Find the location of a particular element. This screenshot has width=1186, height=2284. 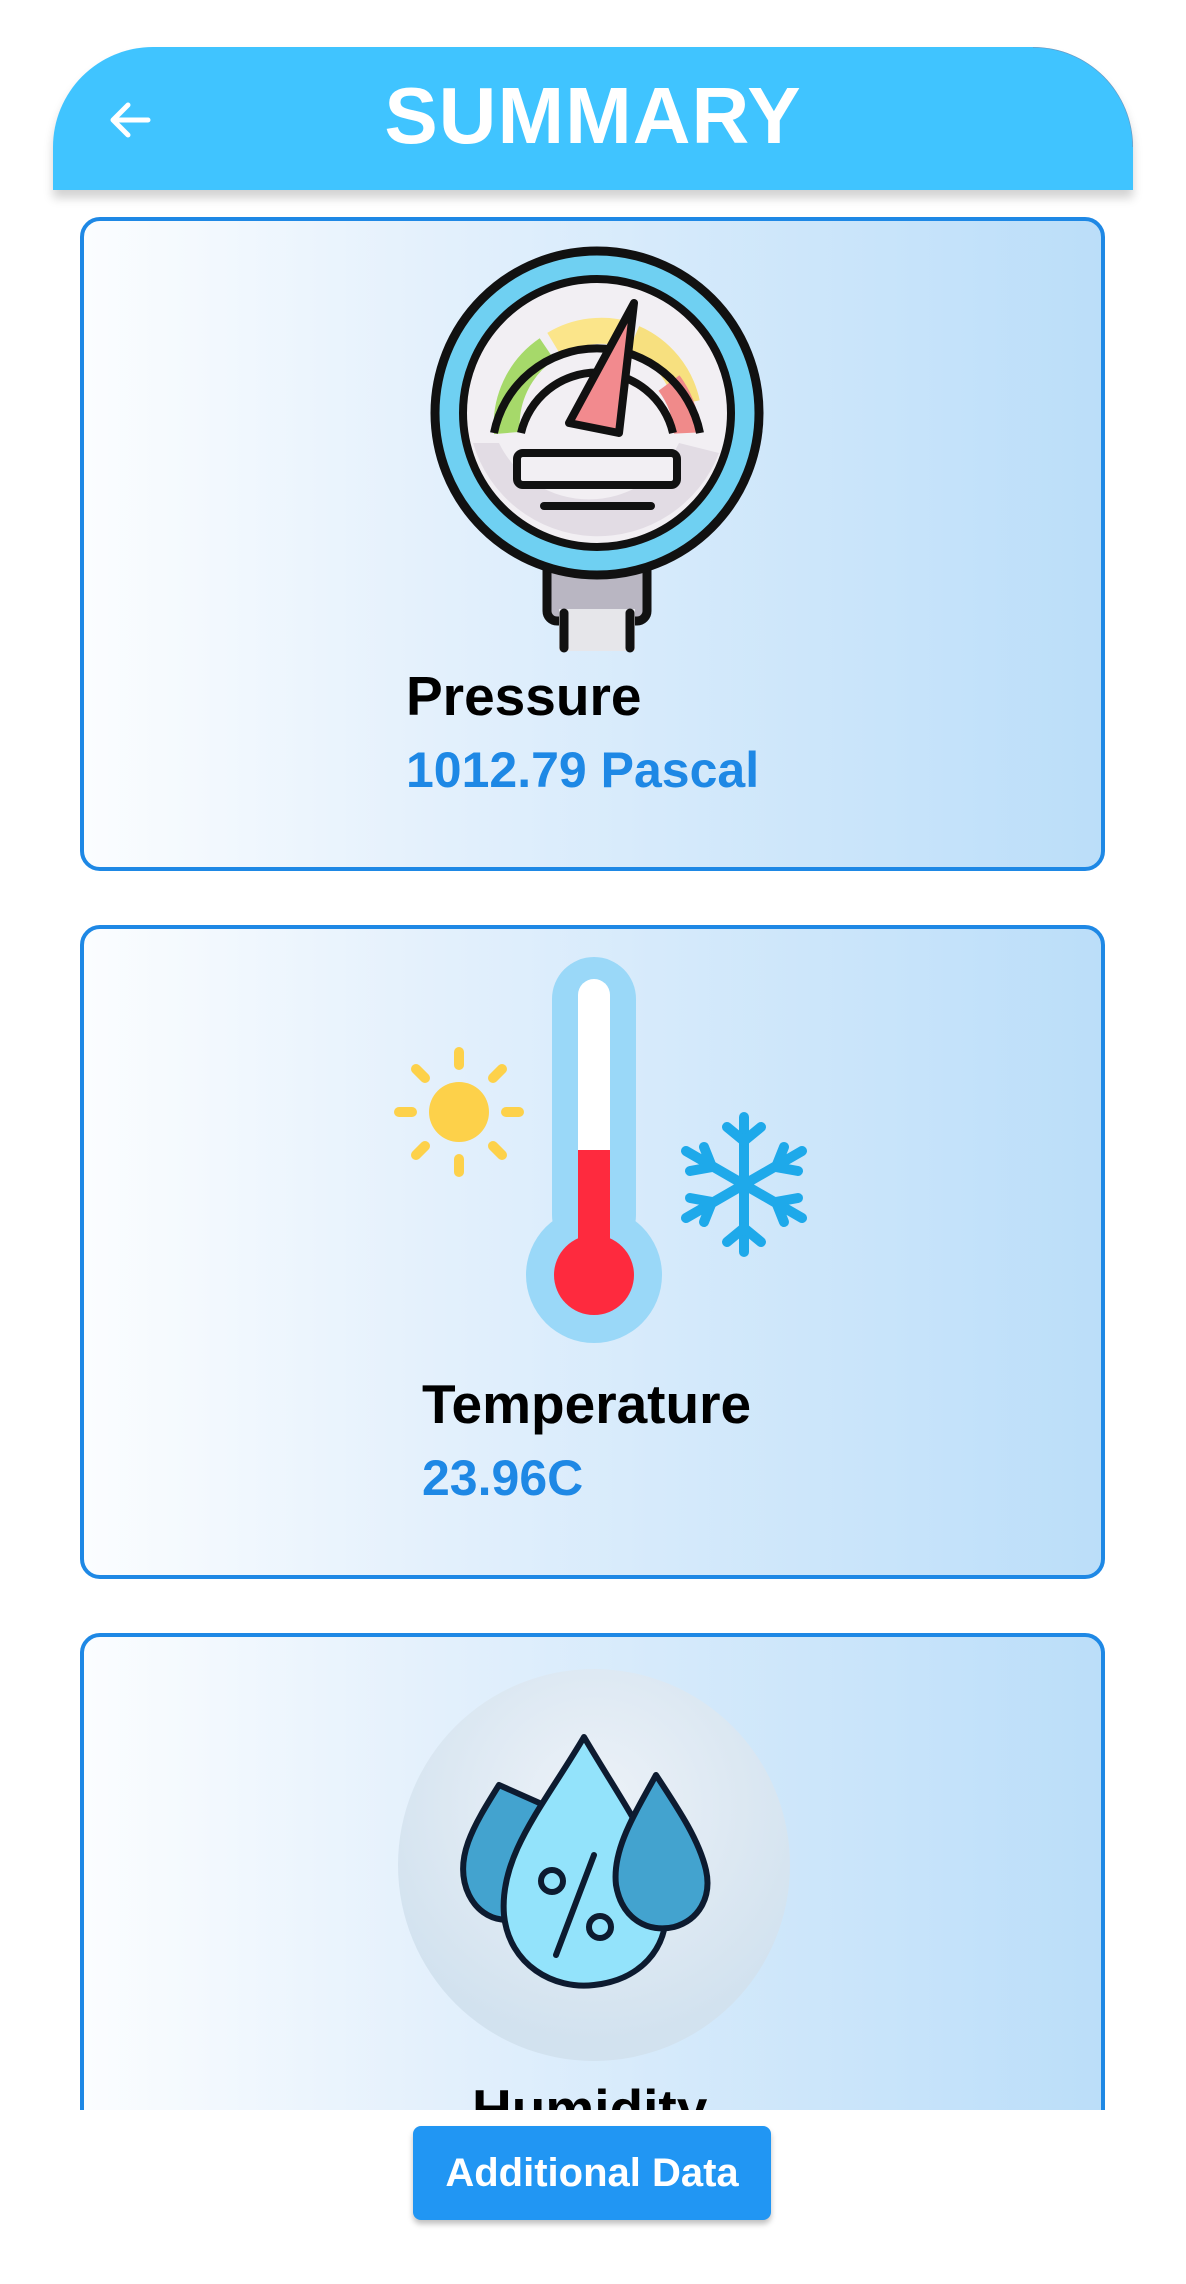

page-title: SUMMARY is located at coordinates (593, 115).